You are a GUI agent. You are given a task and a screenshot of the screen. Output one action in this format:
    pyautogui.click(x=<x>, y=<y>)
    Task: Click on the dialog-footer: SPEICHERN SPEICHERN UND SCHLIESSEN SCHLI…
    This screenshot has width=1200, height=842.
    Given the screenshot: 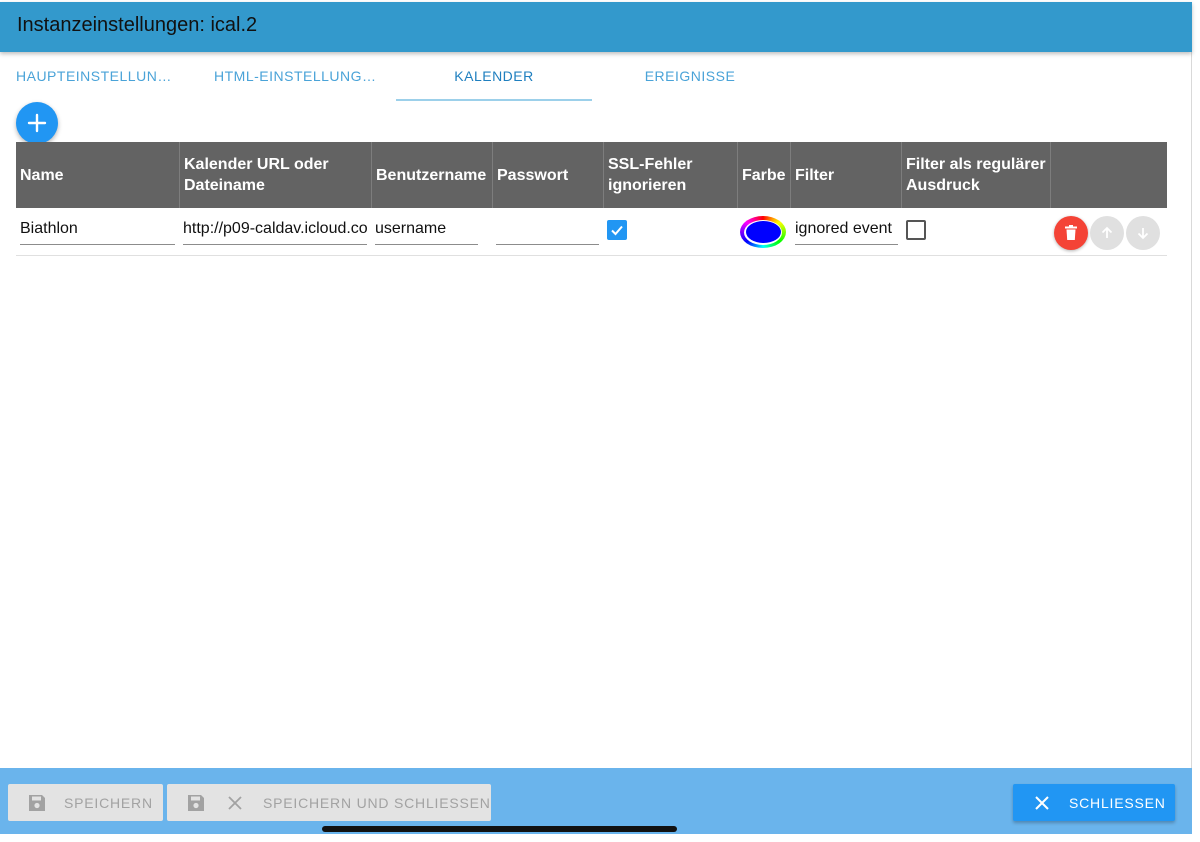 What is the action you would take?
    pyautogui.click(x=596, y=801)
    